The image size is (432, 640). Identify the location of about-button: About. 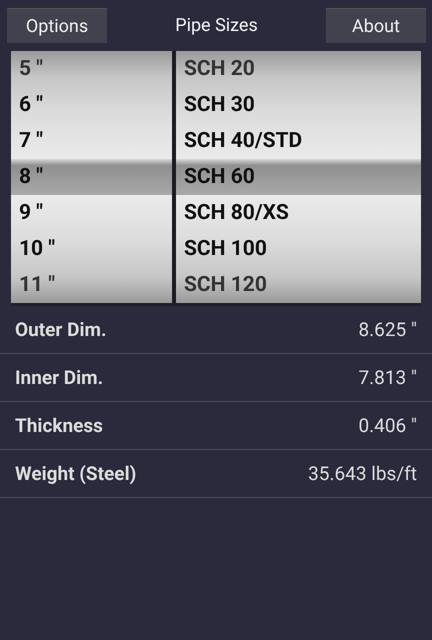
(376, 25).